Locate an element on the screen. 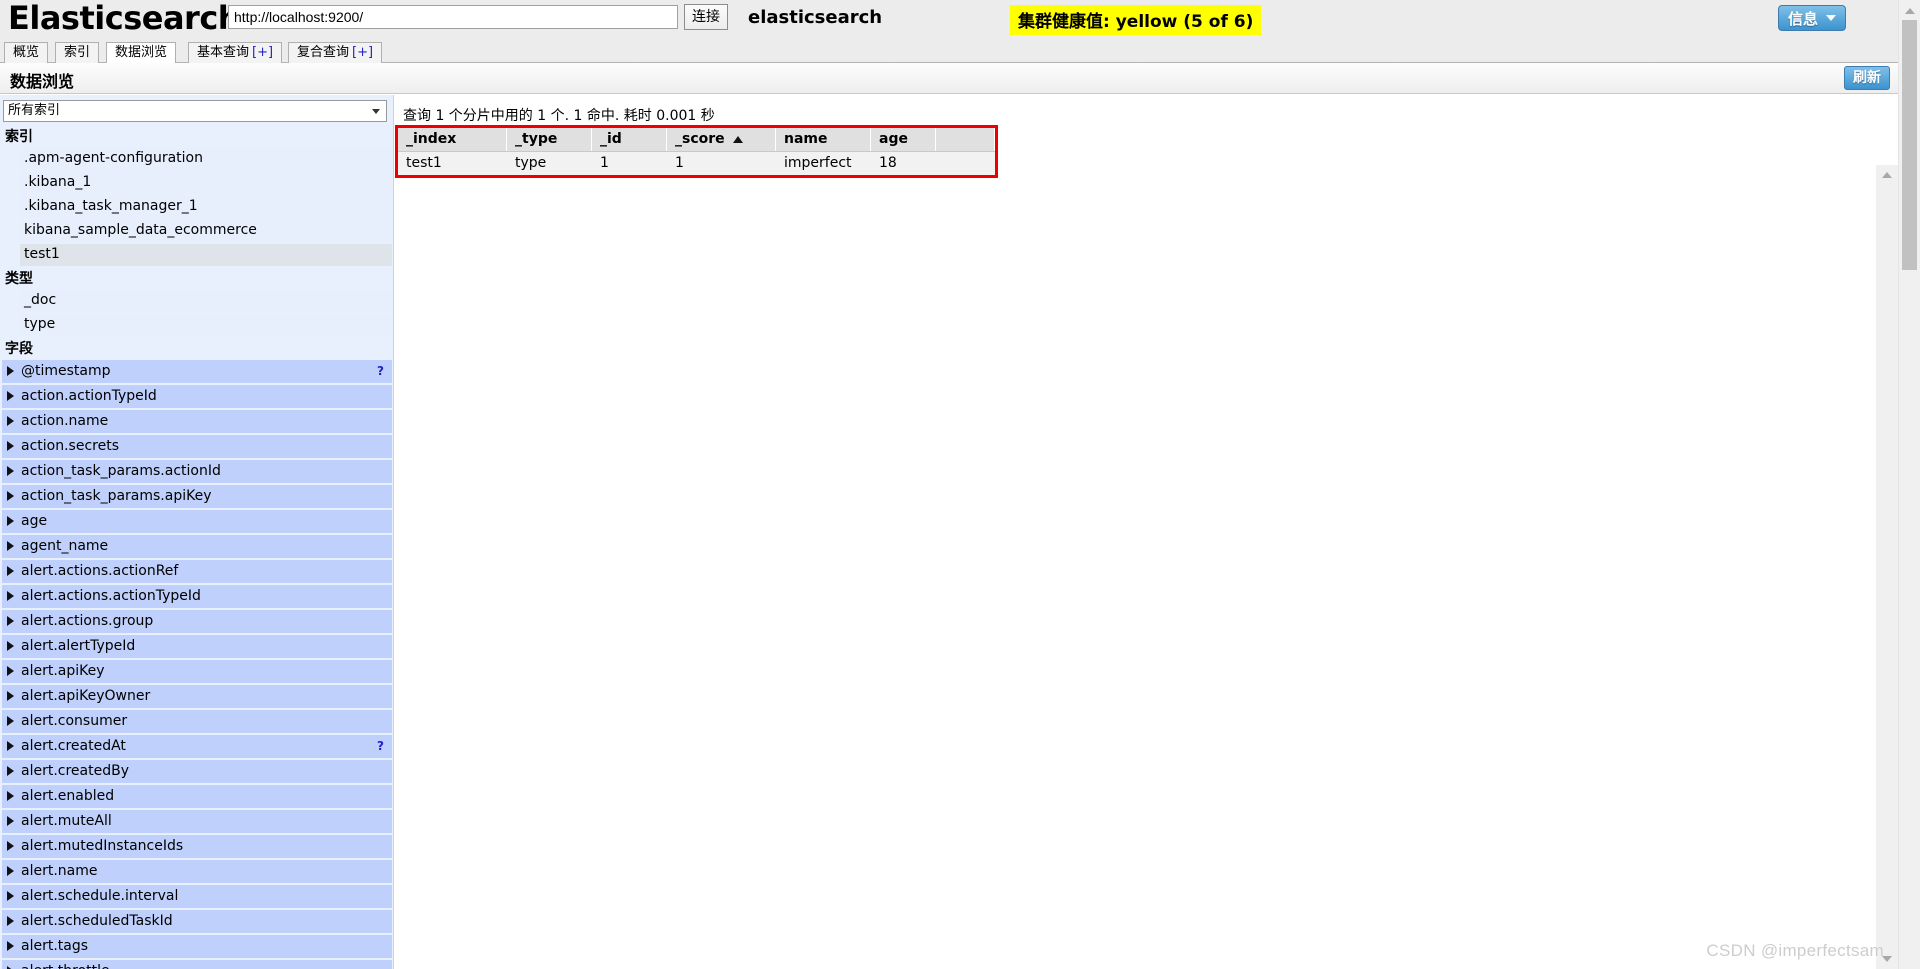 This screenshot has width=1920, height=969. field-list-item: alert.createdBy is located at coordinates (197, 771).